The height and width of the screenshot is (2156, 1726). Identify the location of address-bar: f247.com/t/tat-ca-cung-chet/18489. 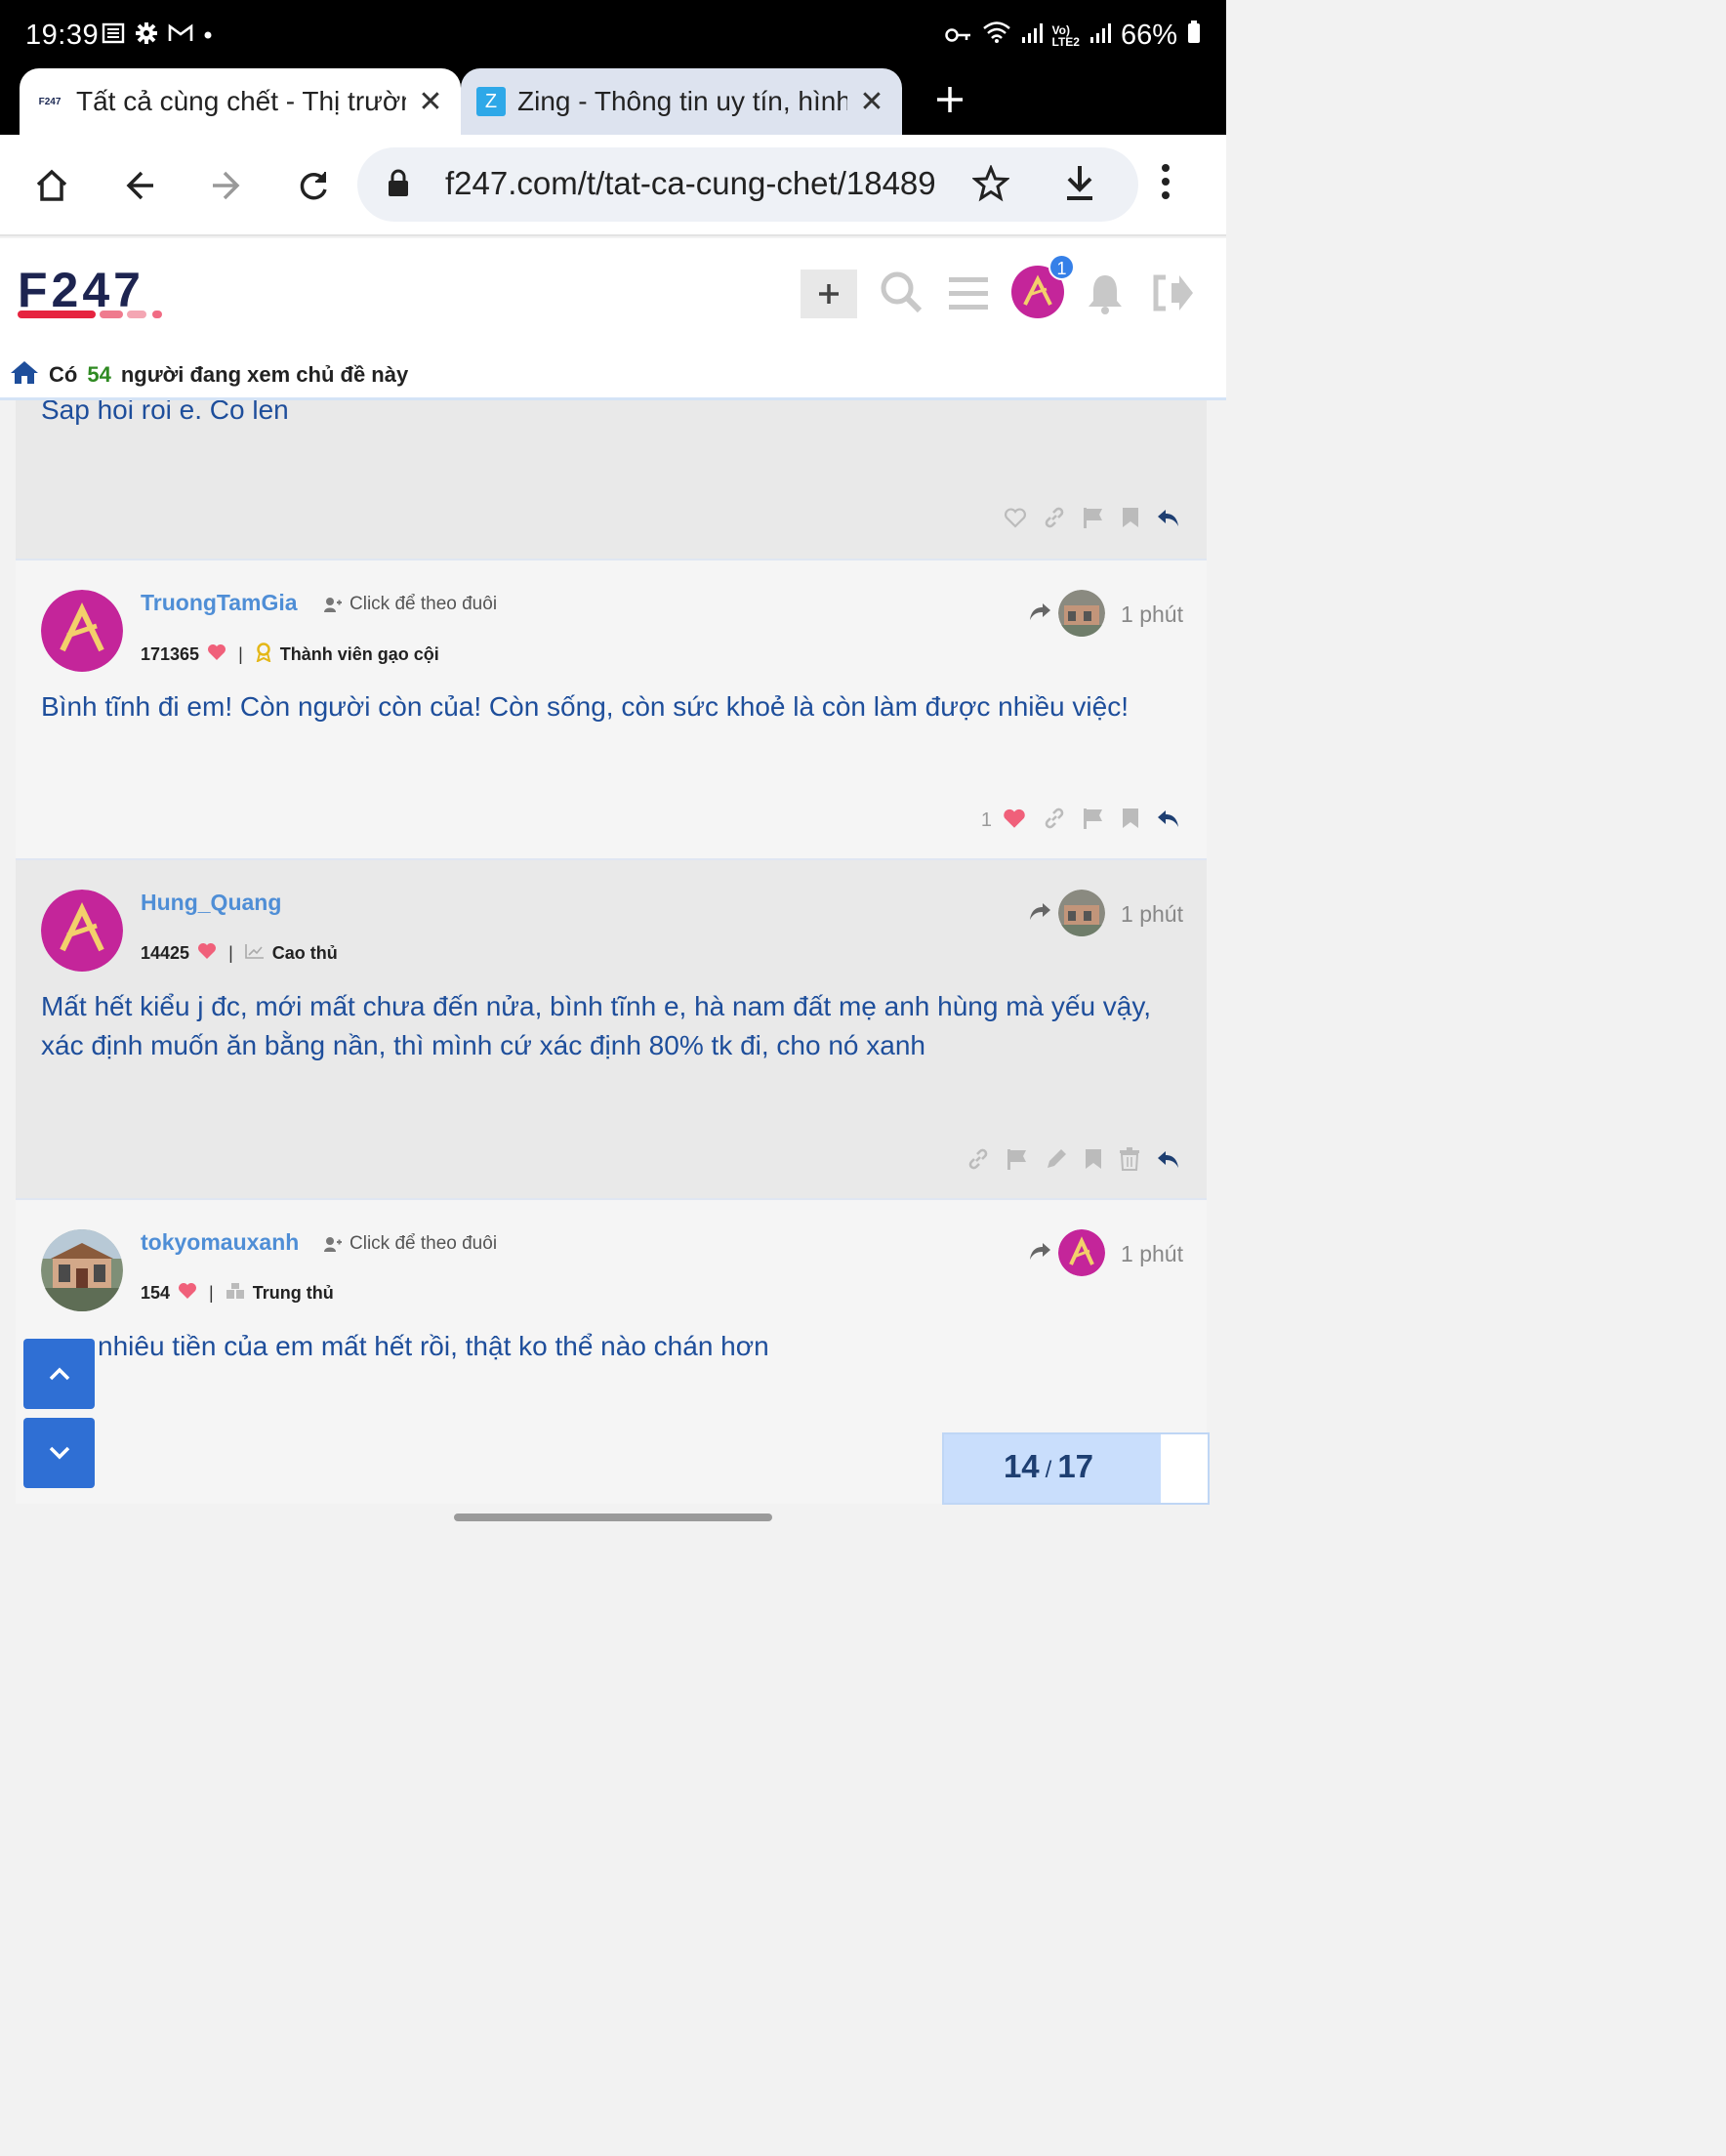
(747, 185).